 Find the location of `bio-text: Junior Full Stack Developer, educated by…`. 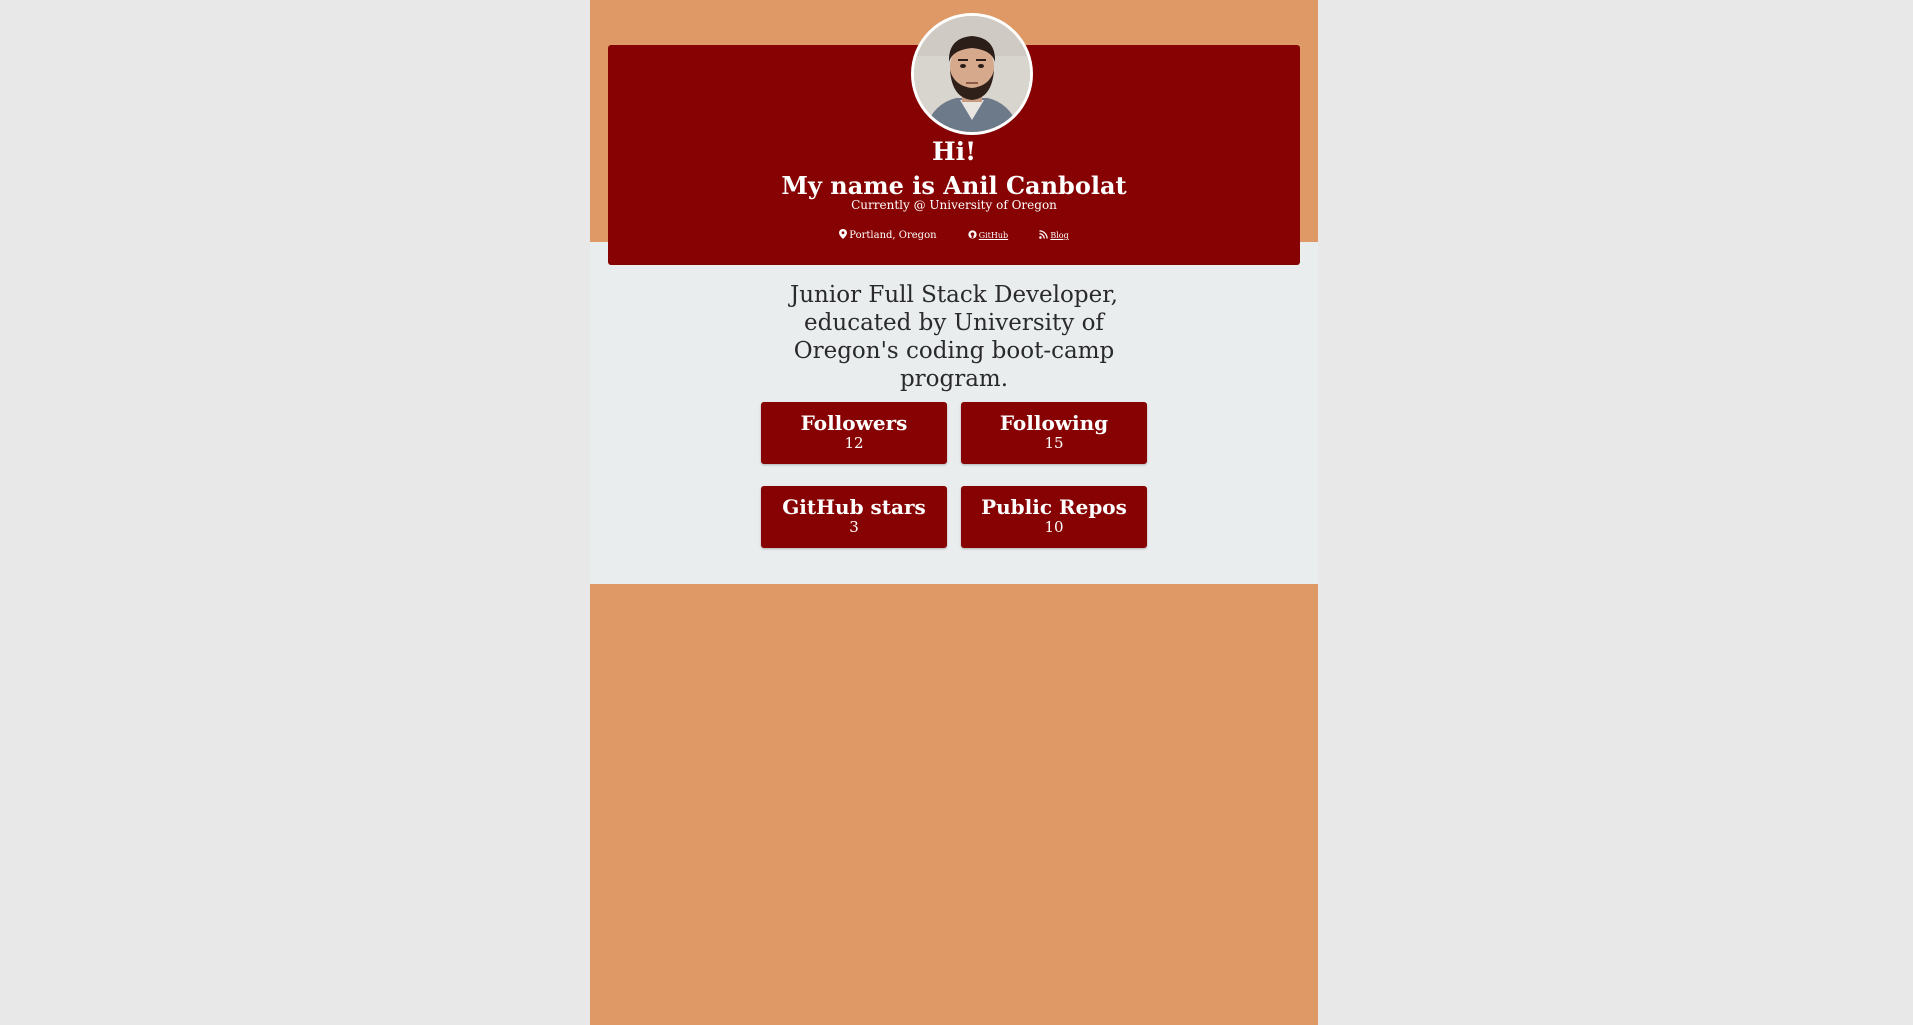

bio-text: Junior Full Stack Developer, educated by… is located at coordinates (954, 337).